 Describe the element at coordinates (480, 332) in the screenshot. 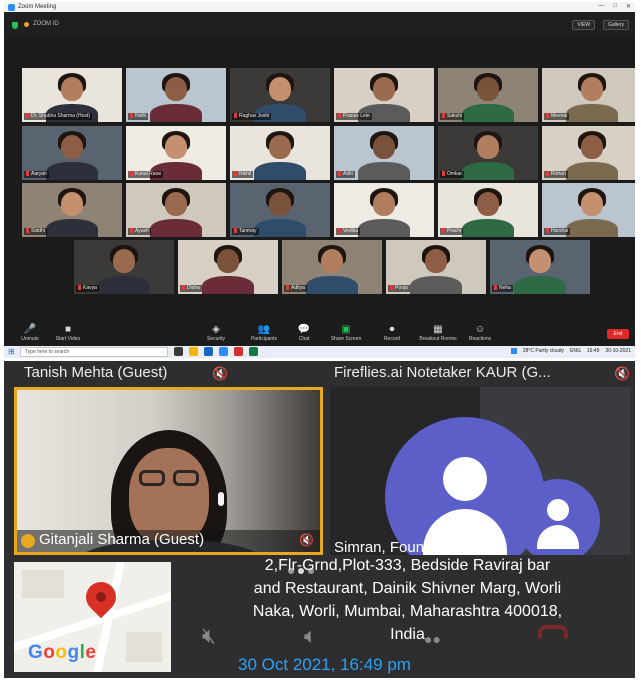

I see `reactions-button: ☺ Reactions` at that location.